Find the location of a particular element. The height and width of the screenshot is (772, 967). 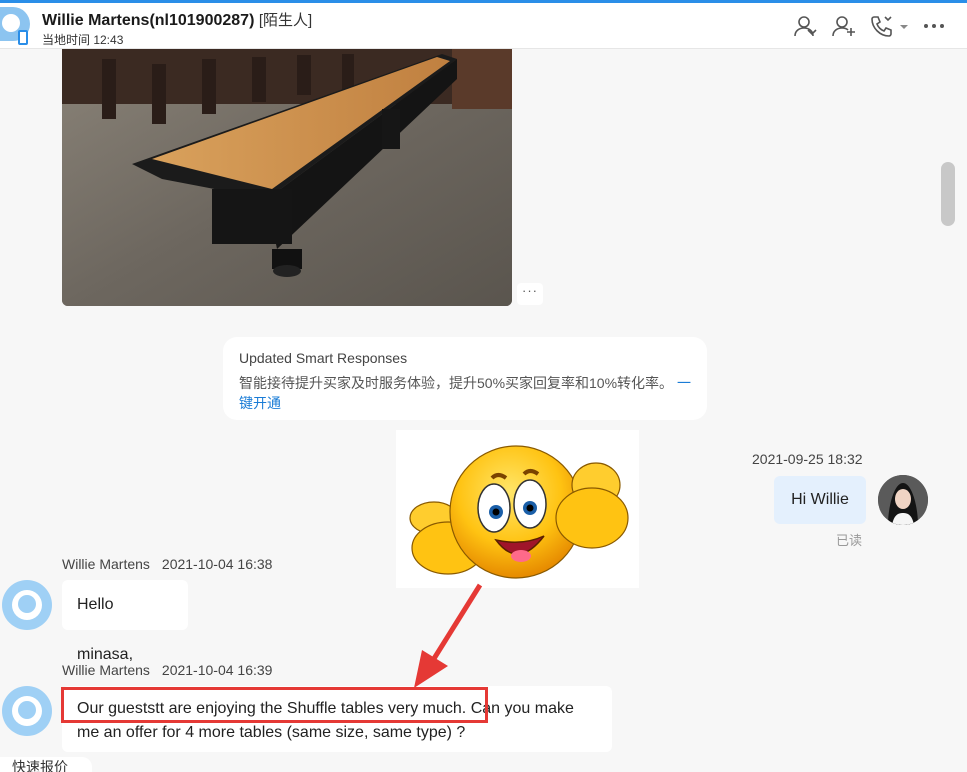

thumbs-up-emoji-sticker is located at coordinates (517, 509).